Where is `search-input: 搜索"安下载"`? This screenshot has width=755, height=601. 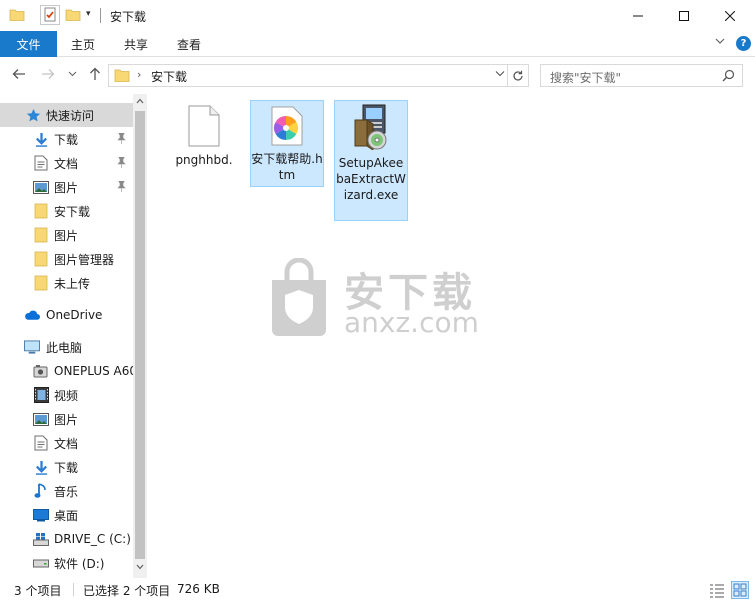
search-input: 搜索"安下载" is located at coordinates (641, 75).